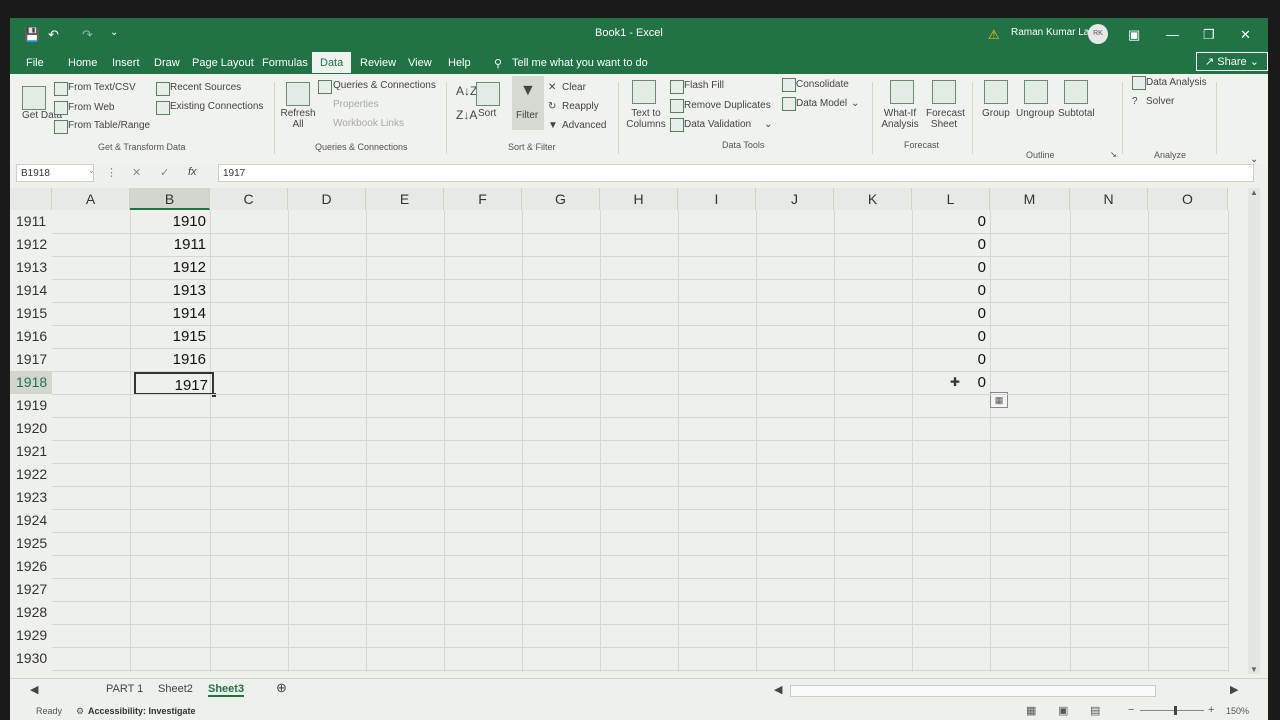 The height and width of the screenshot is (720, 1280). What do you see at coordinates (31, 199) in the screenshot?
I see `select-all-corner` at bounding box center [31, 199].